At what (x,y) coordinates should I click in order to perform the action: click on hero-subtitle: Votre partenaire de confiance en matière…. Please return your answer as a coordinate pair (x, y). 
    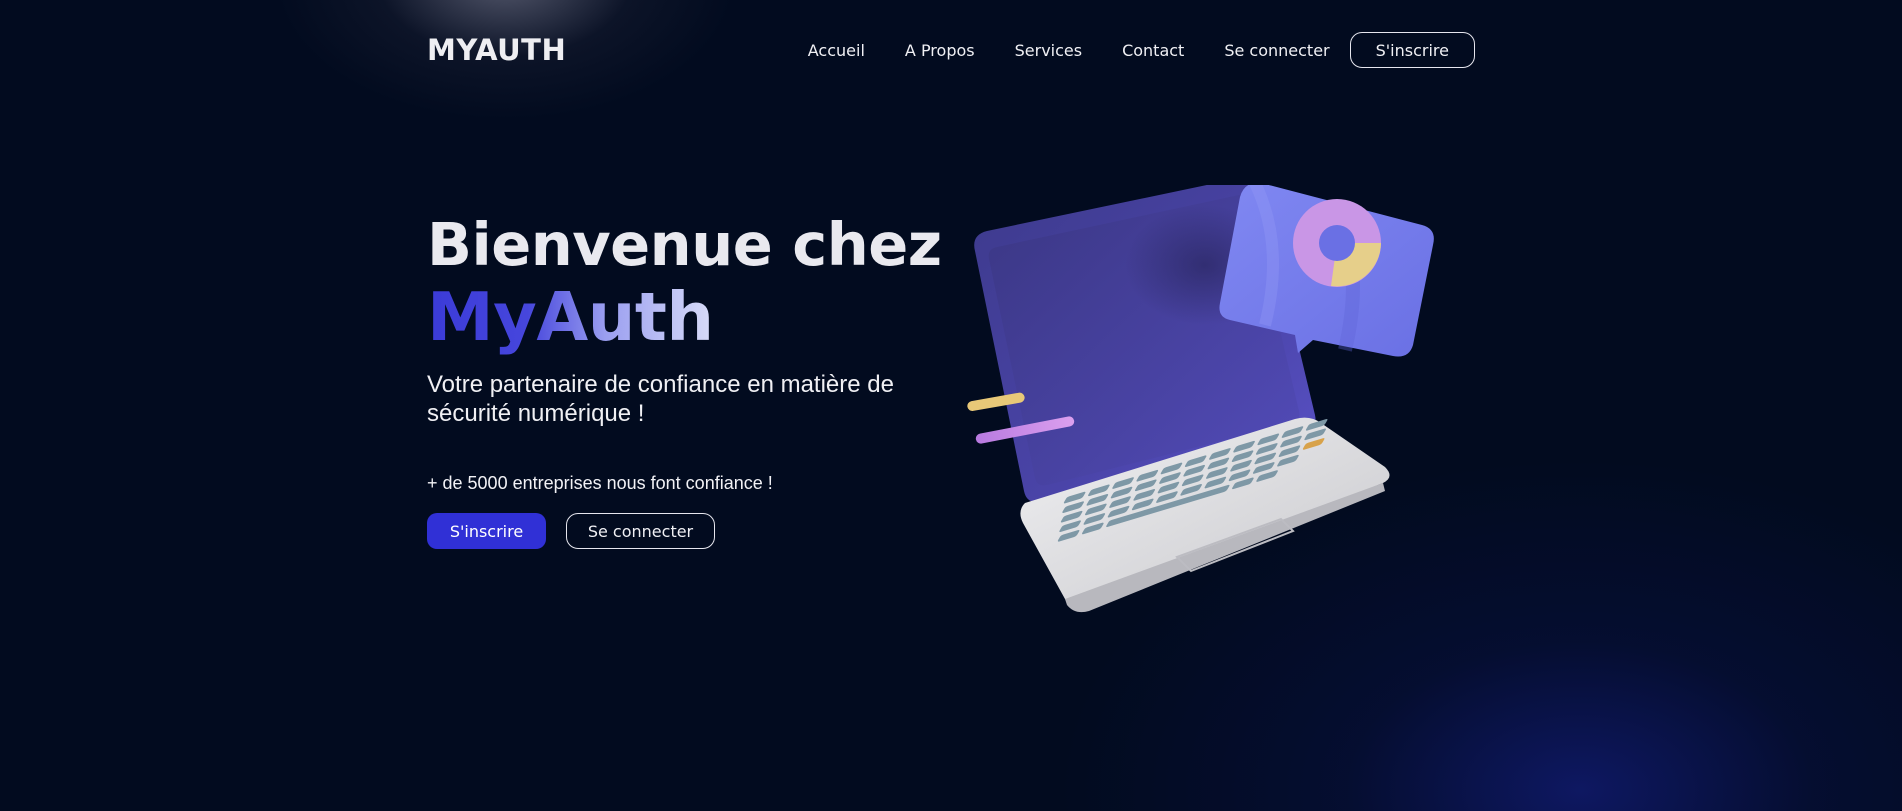
    Looking at the image, I should click on (660, 399).